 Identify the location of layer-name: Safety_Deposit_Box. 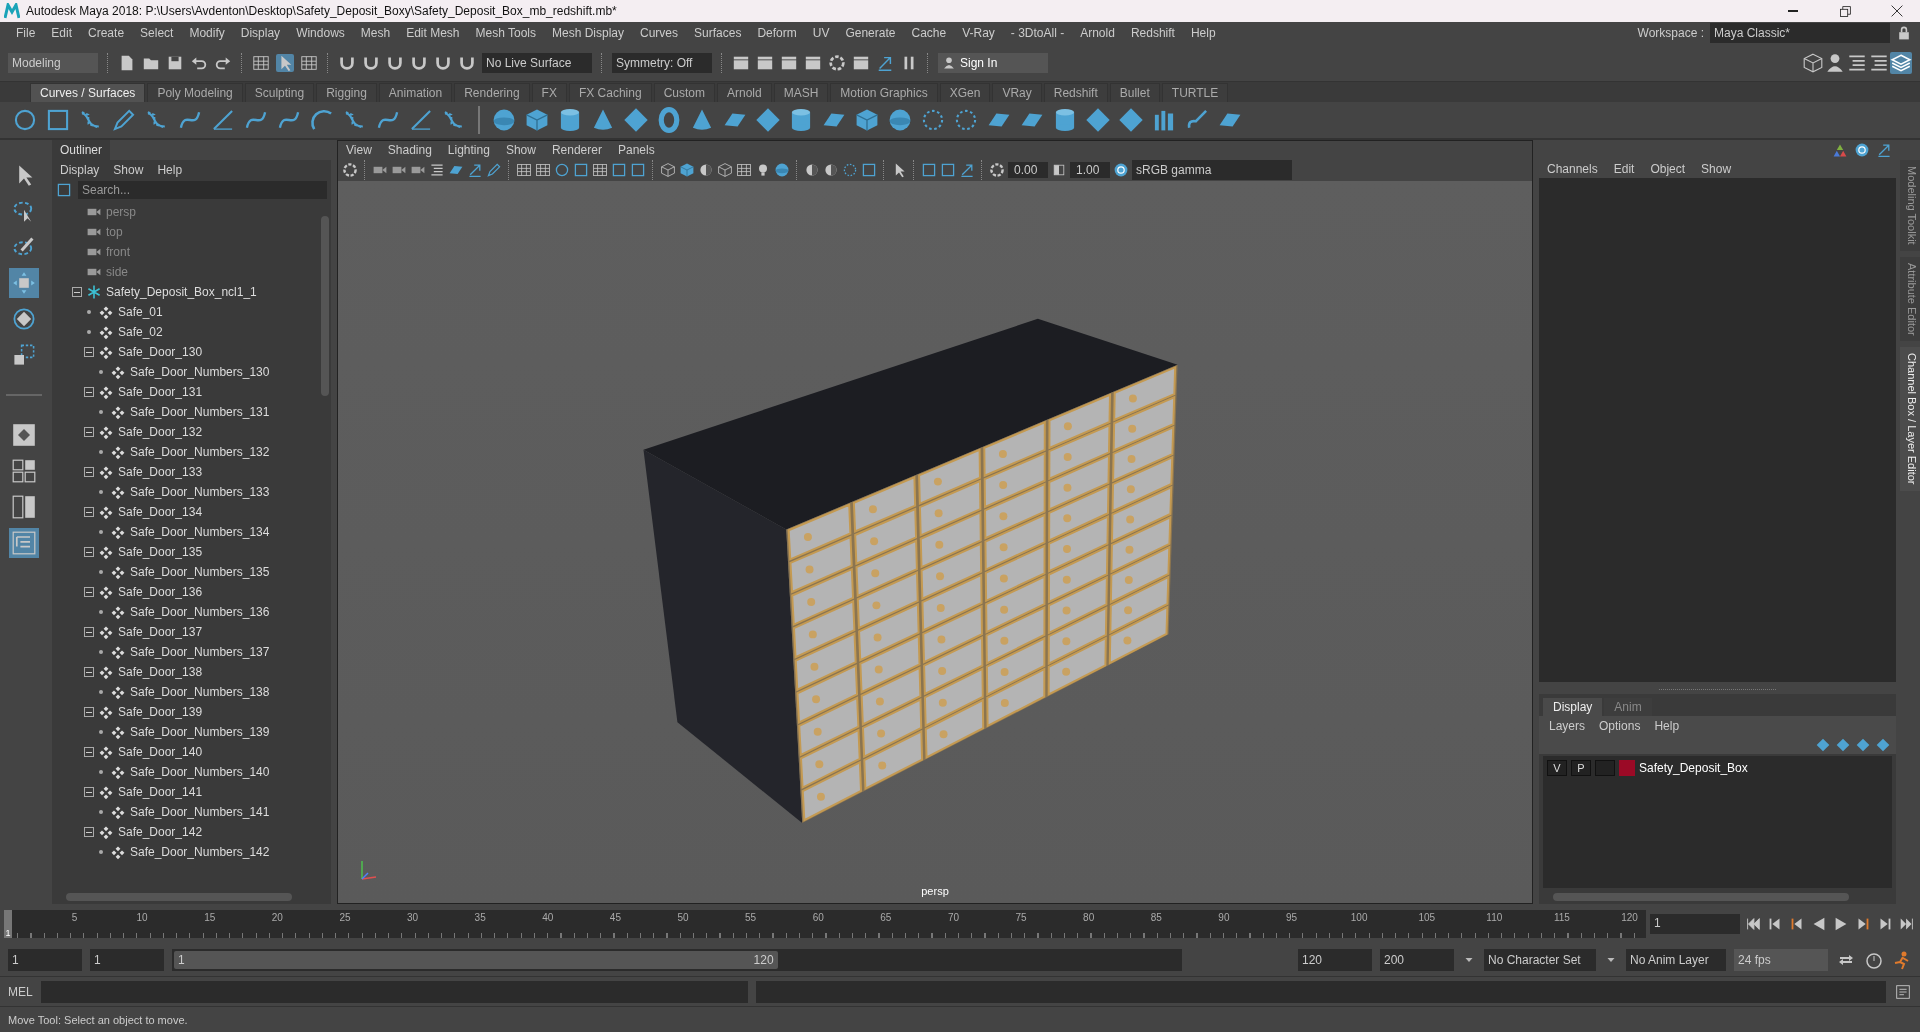
(1693, 768).